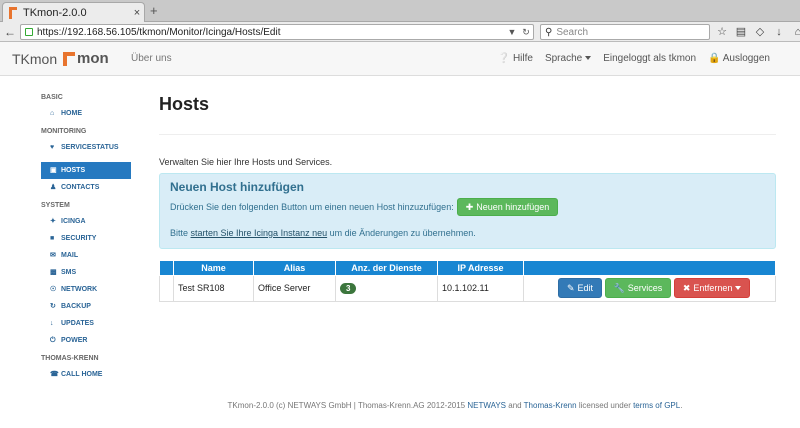  Describe the element at coordinates (90, 147) in the screenshot. I see `sidebar-item-label: SERVICESTATUS` at that location.